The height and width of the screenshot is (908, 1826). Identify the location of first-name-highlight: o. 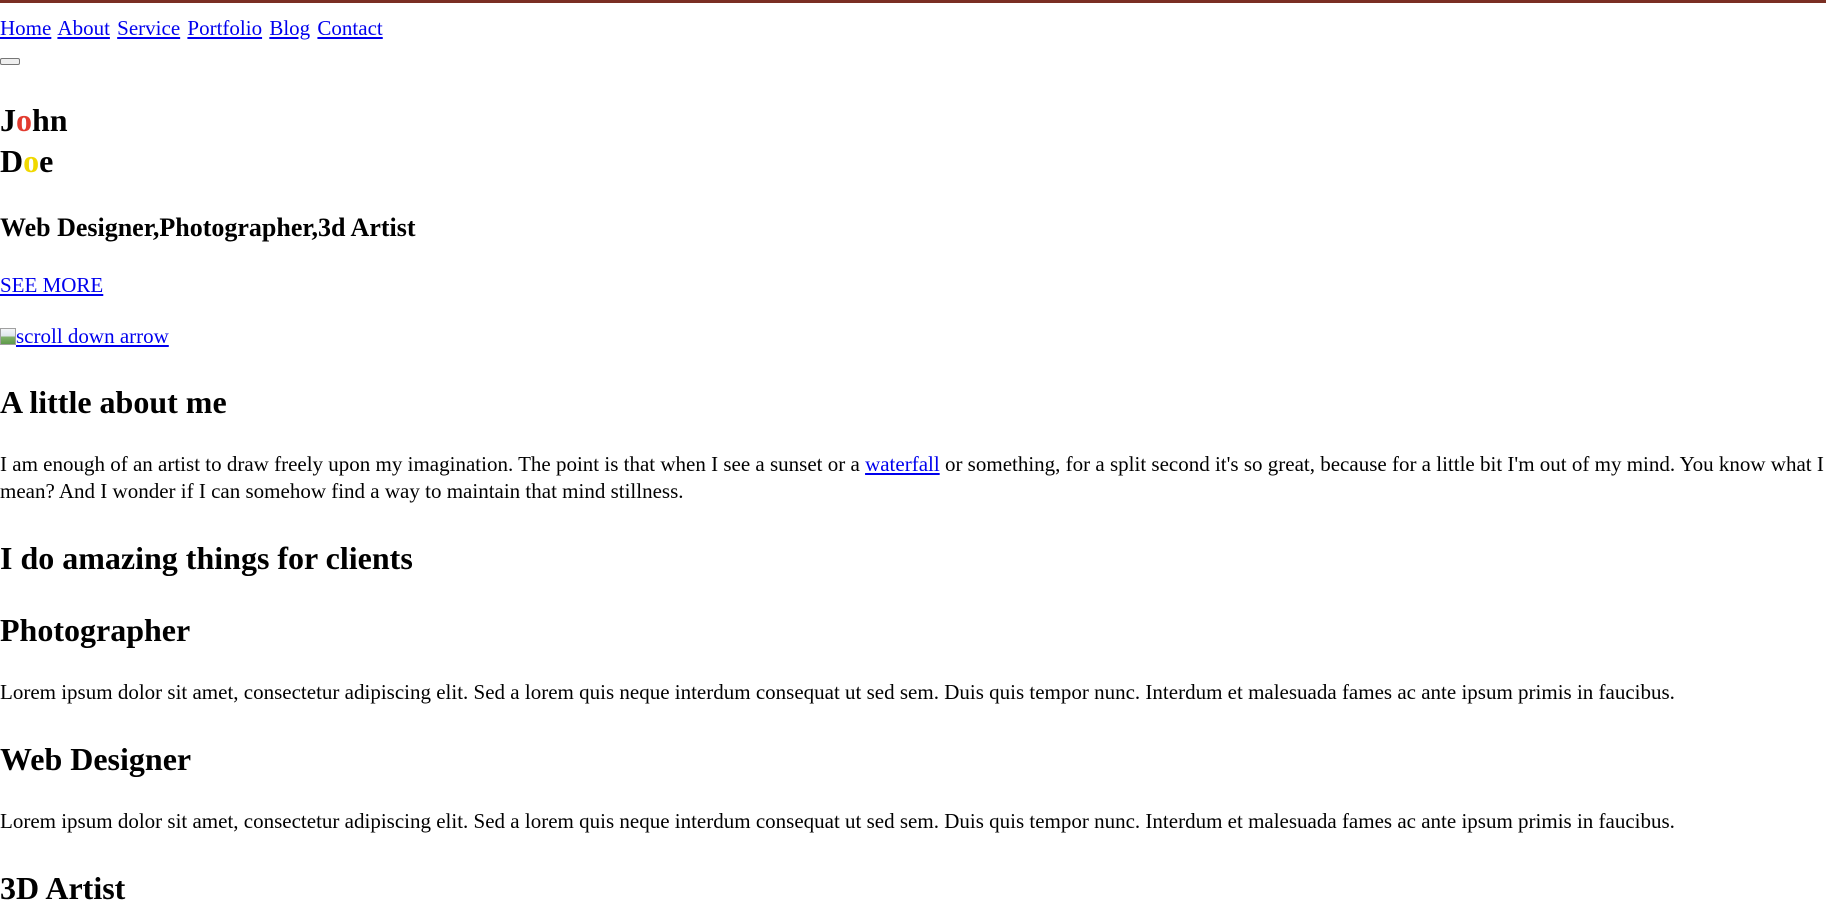
(24, 120).